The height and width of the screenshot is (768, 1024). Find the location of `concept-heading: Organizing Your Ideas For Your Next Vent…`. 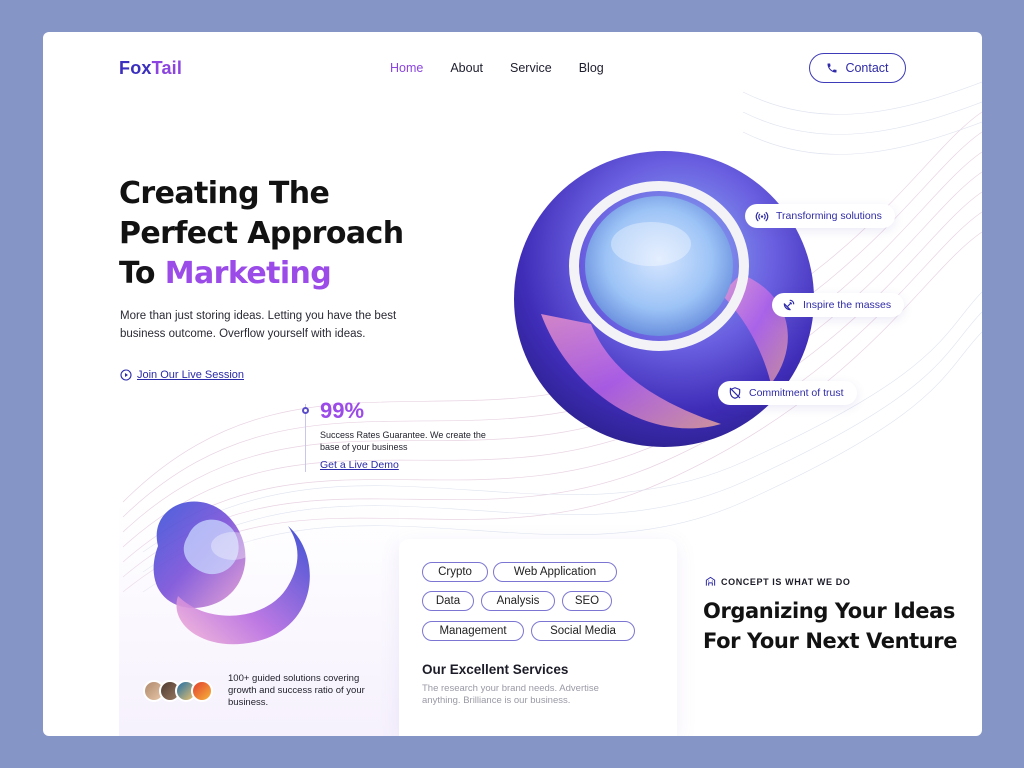

concept-heading: Organizing Your Ideas For Your Next Vent… is located at coordinates (830, 626).